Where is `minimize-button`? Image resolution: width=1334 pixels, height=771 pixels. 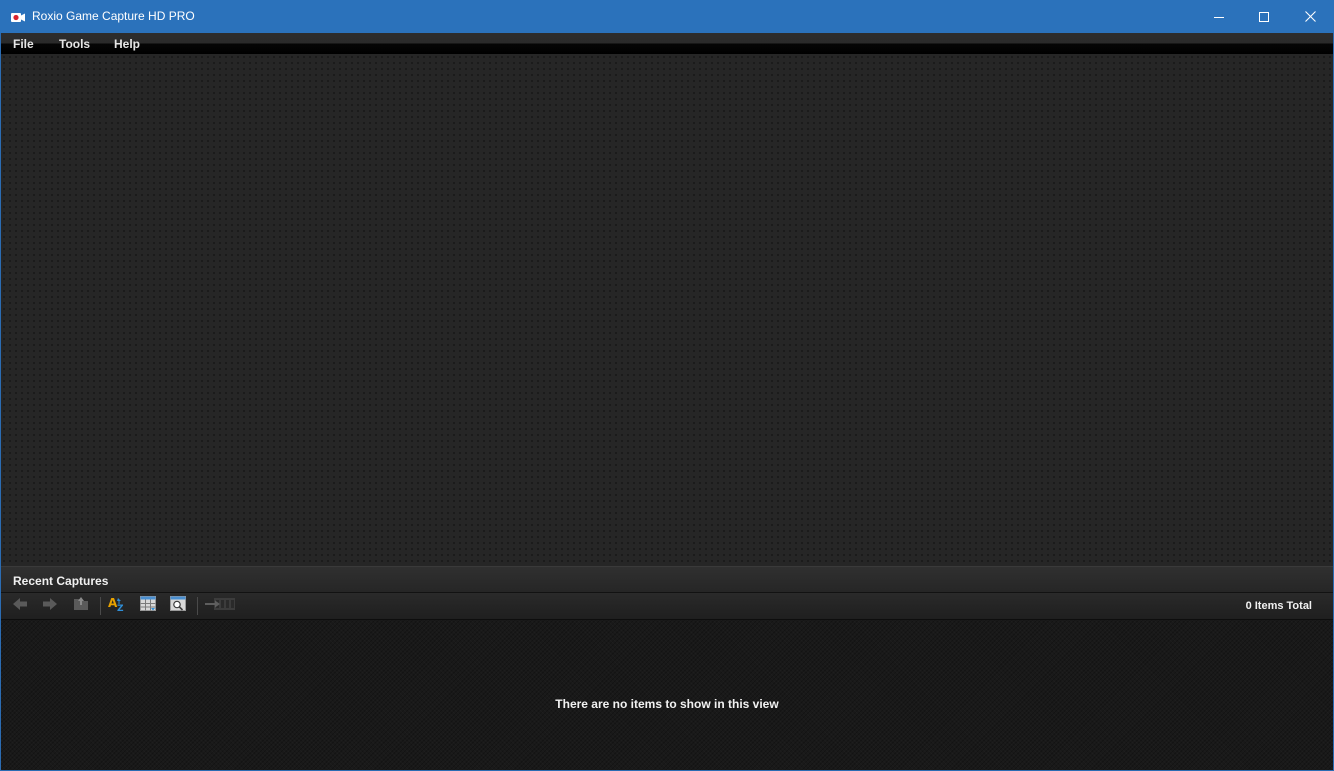 minimize-button is located at coordinates (1219, 16).